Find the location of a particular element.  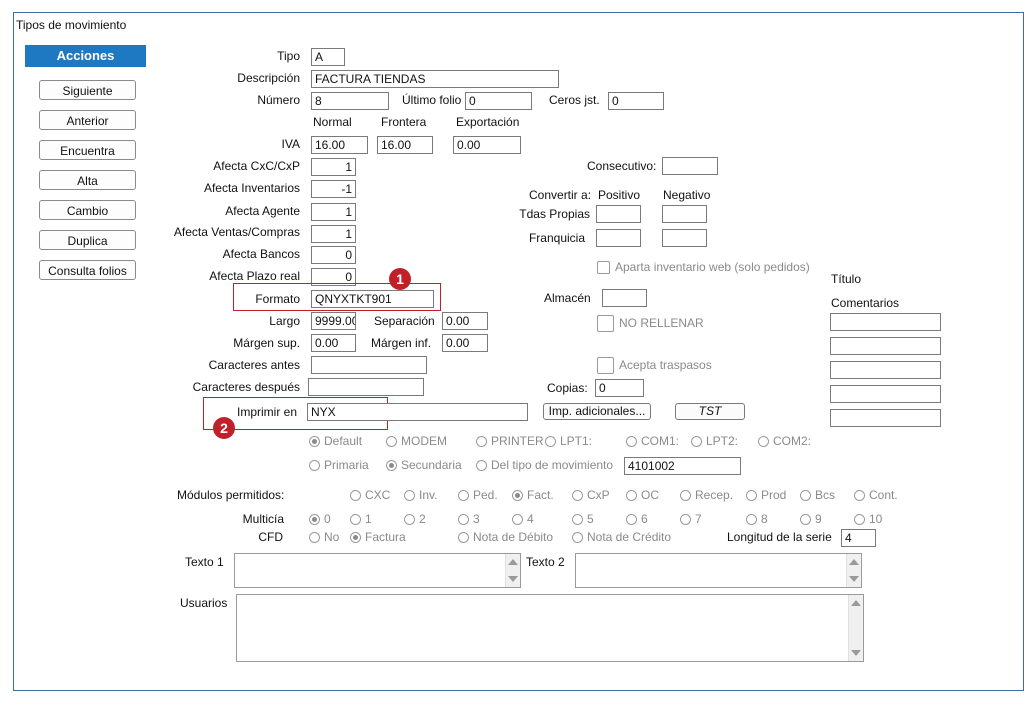

multicia-2: 2 is located at coordinates (415, 519).